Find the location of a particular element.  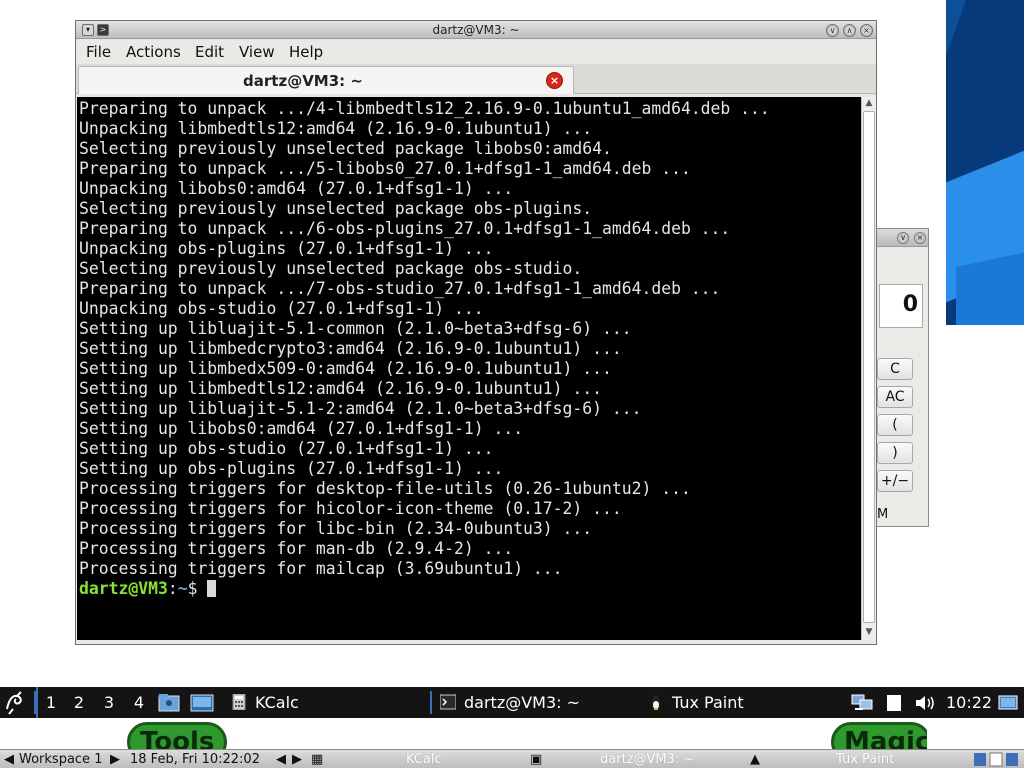

desktop-wallpaper is located at coordinates (985, 162).